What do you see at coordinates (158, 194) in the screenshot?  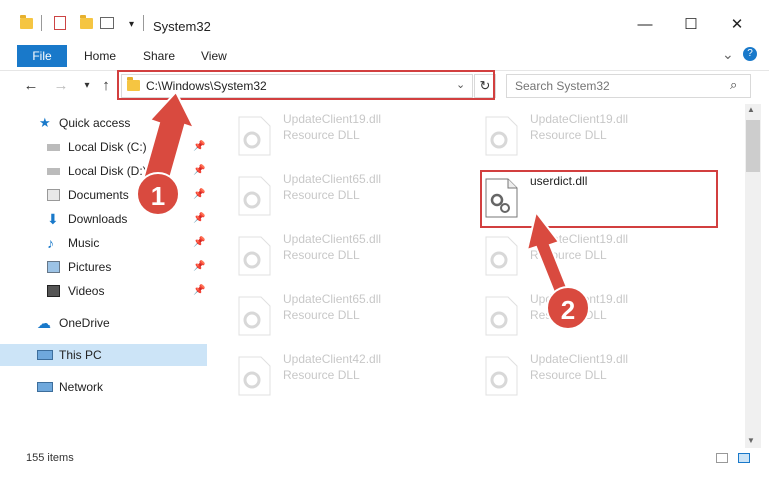 I see `step-1-badge: 1` at bounding box center [158, 194].